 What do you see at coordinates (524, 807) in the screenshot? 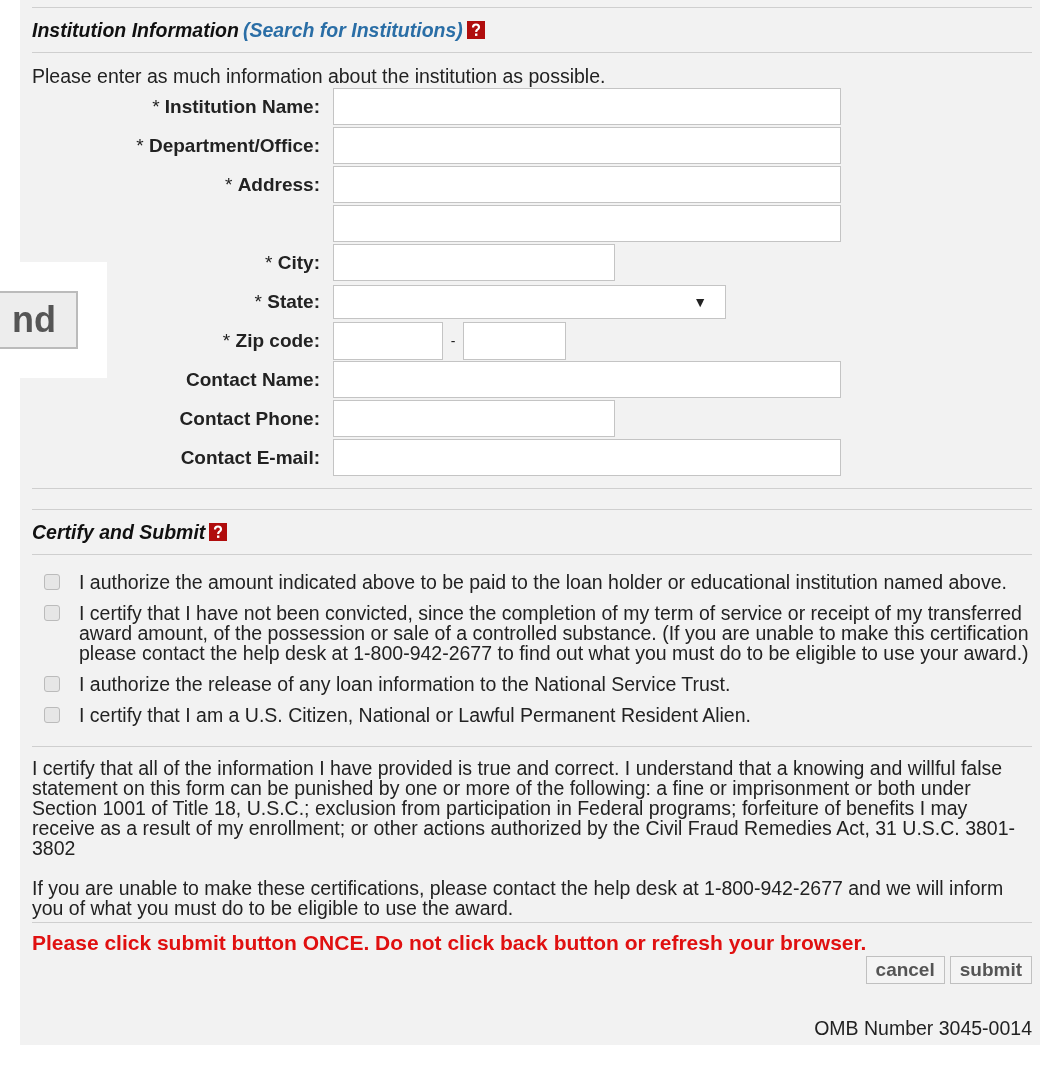
I see `statement-text: I certify that all of the information I have provided is true and correct. I understand that a knowing and willful false statement on this form can be punished by one or more of the following: a fine or imprisonment or both under Section 1001 of Title 18, U.S.C.; exclusion from participation in Federal programs; forfeiture of benefits I may receive as a result of my enrollment; or other actions authorized by the Civil Fraud Remedies Act, 31 U.S.C. 3801-3802` at bounding box center [524, 807].